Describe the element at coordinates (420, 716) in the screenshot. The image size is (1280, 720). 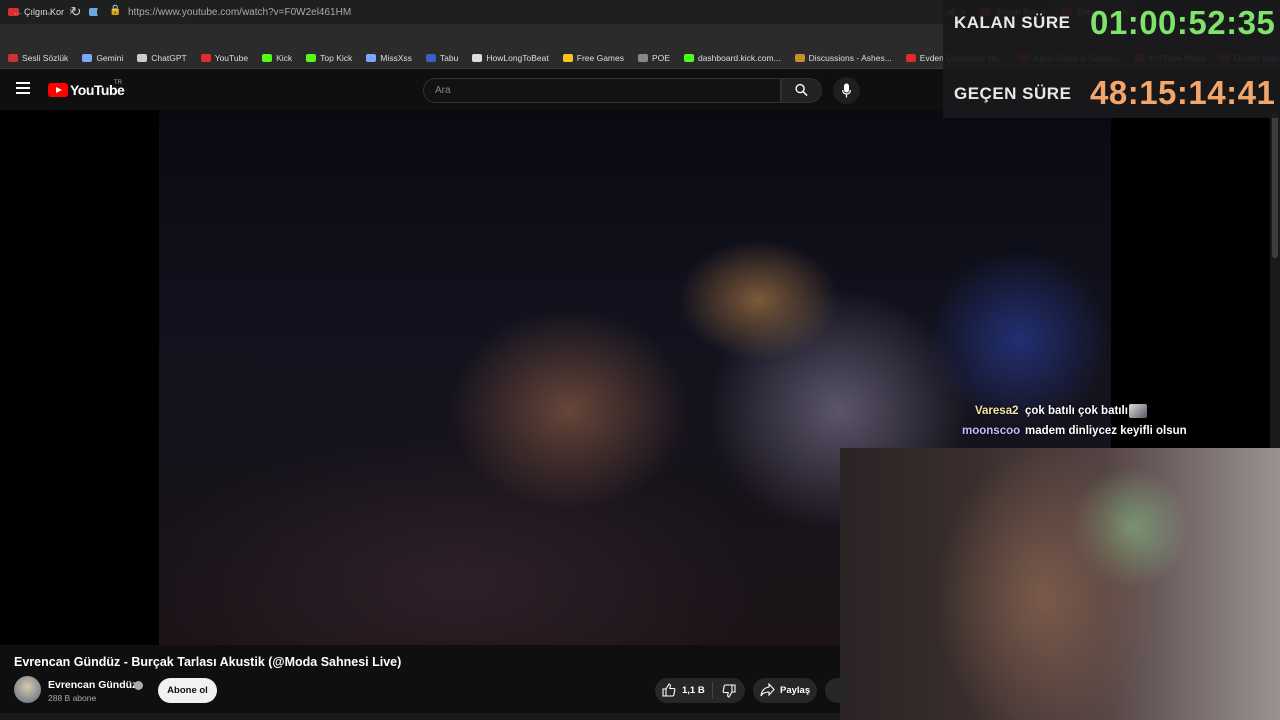
I see `page-bottom-strip` at that location.